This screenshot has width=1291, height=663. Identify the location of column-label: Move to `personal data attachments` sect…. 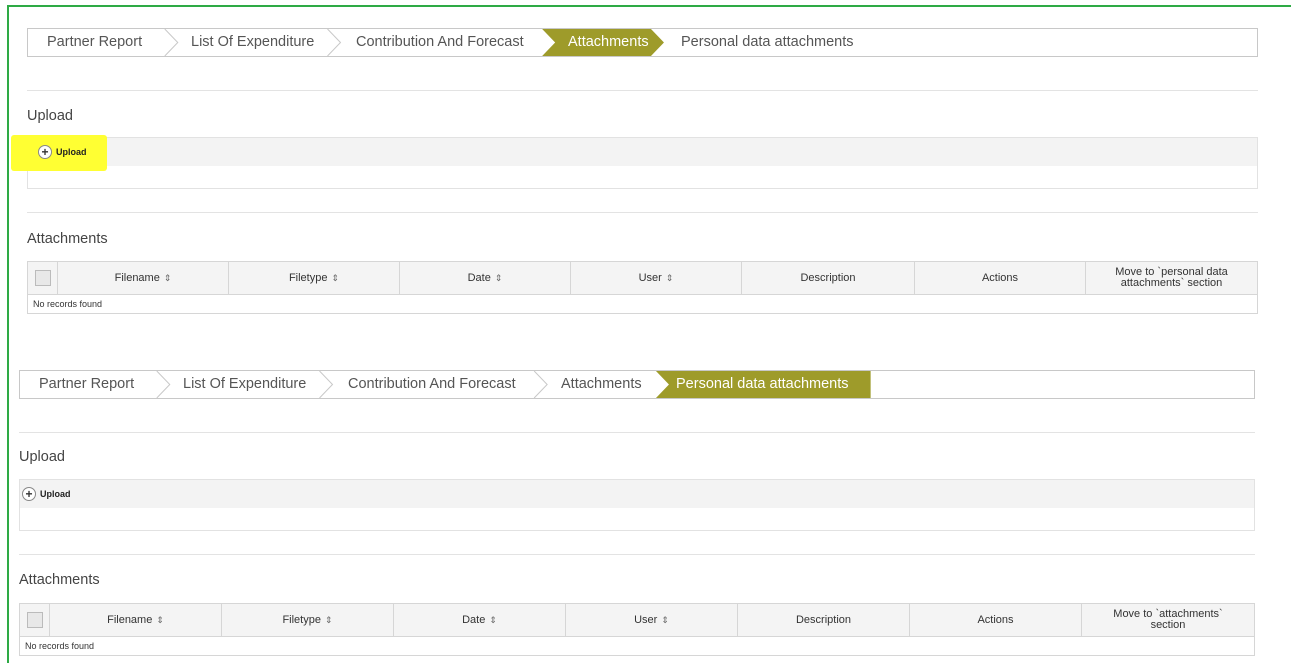
(1171, 277).